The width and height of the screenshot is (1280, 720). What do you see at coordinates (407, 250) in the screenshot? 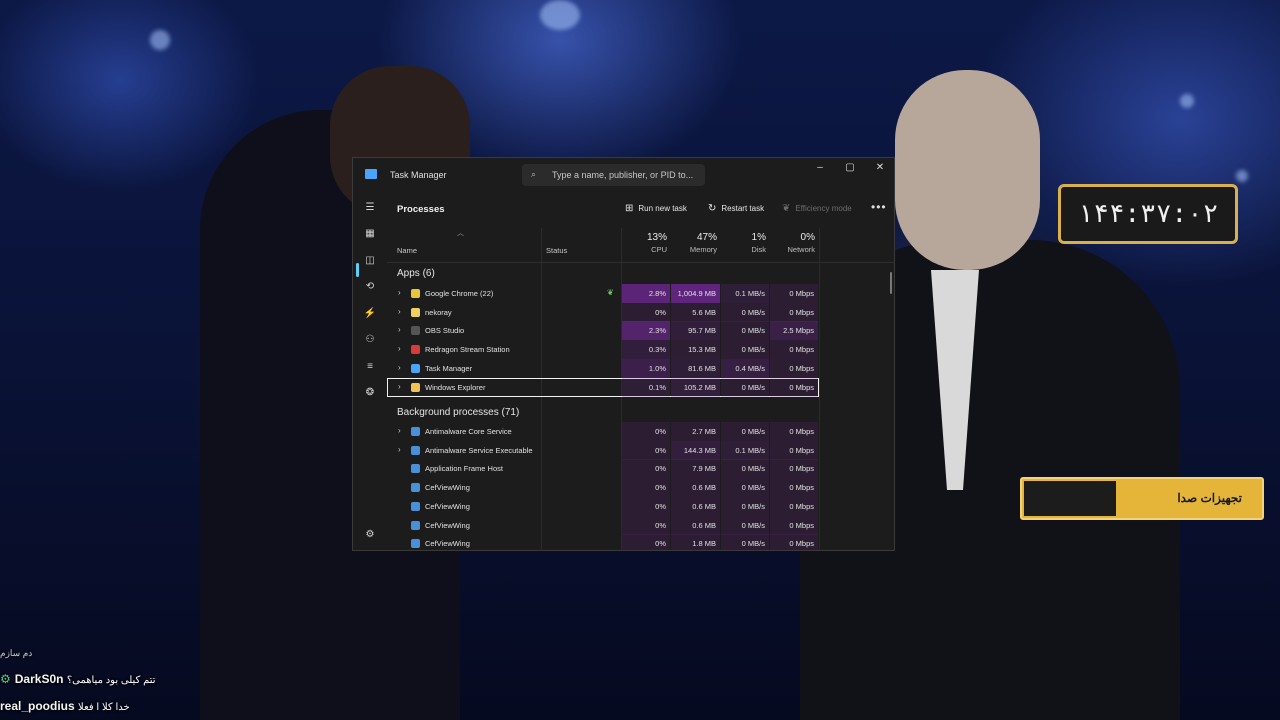
I see `column-name: Name` at bounding box center [407, 250].